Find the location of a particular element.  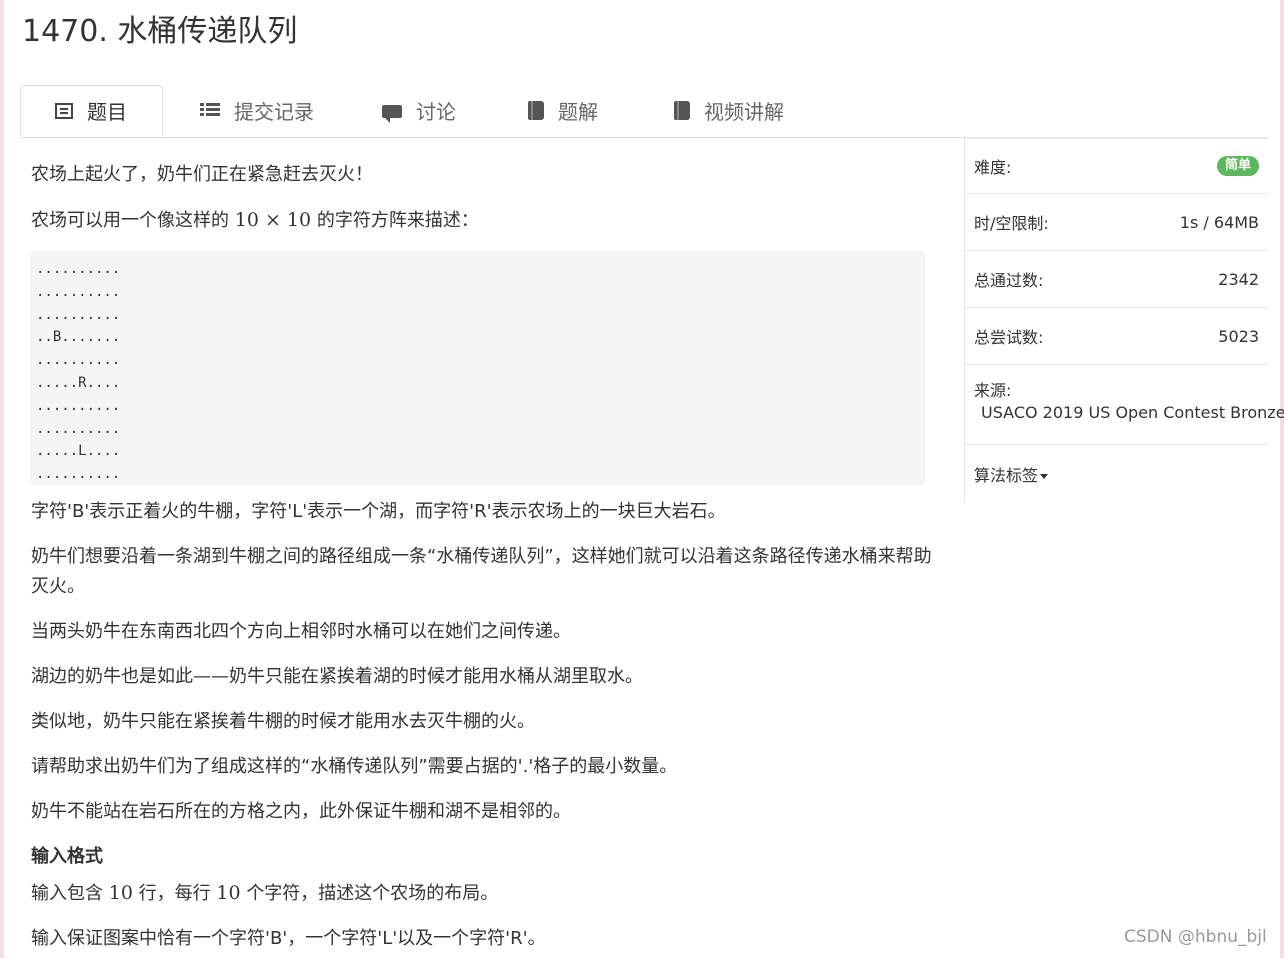

limit-label: 时/空限制: is located at coordinates (1011, 223).